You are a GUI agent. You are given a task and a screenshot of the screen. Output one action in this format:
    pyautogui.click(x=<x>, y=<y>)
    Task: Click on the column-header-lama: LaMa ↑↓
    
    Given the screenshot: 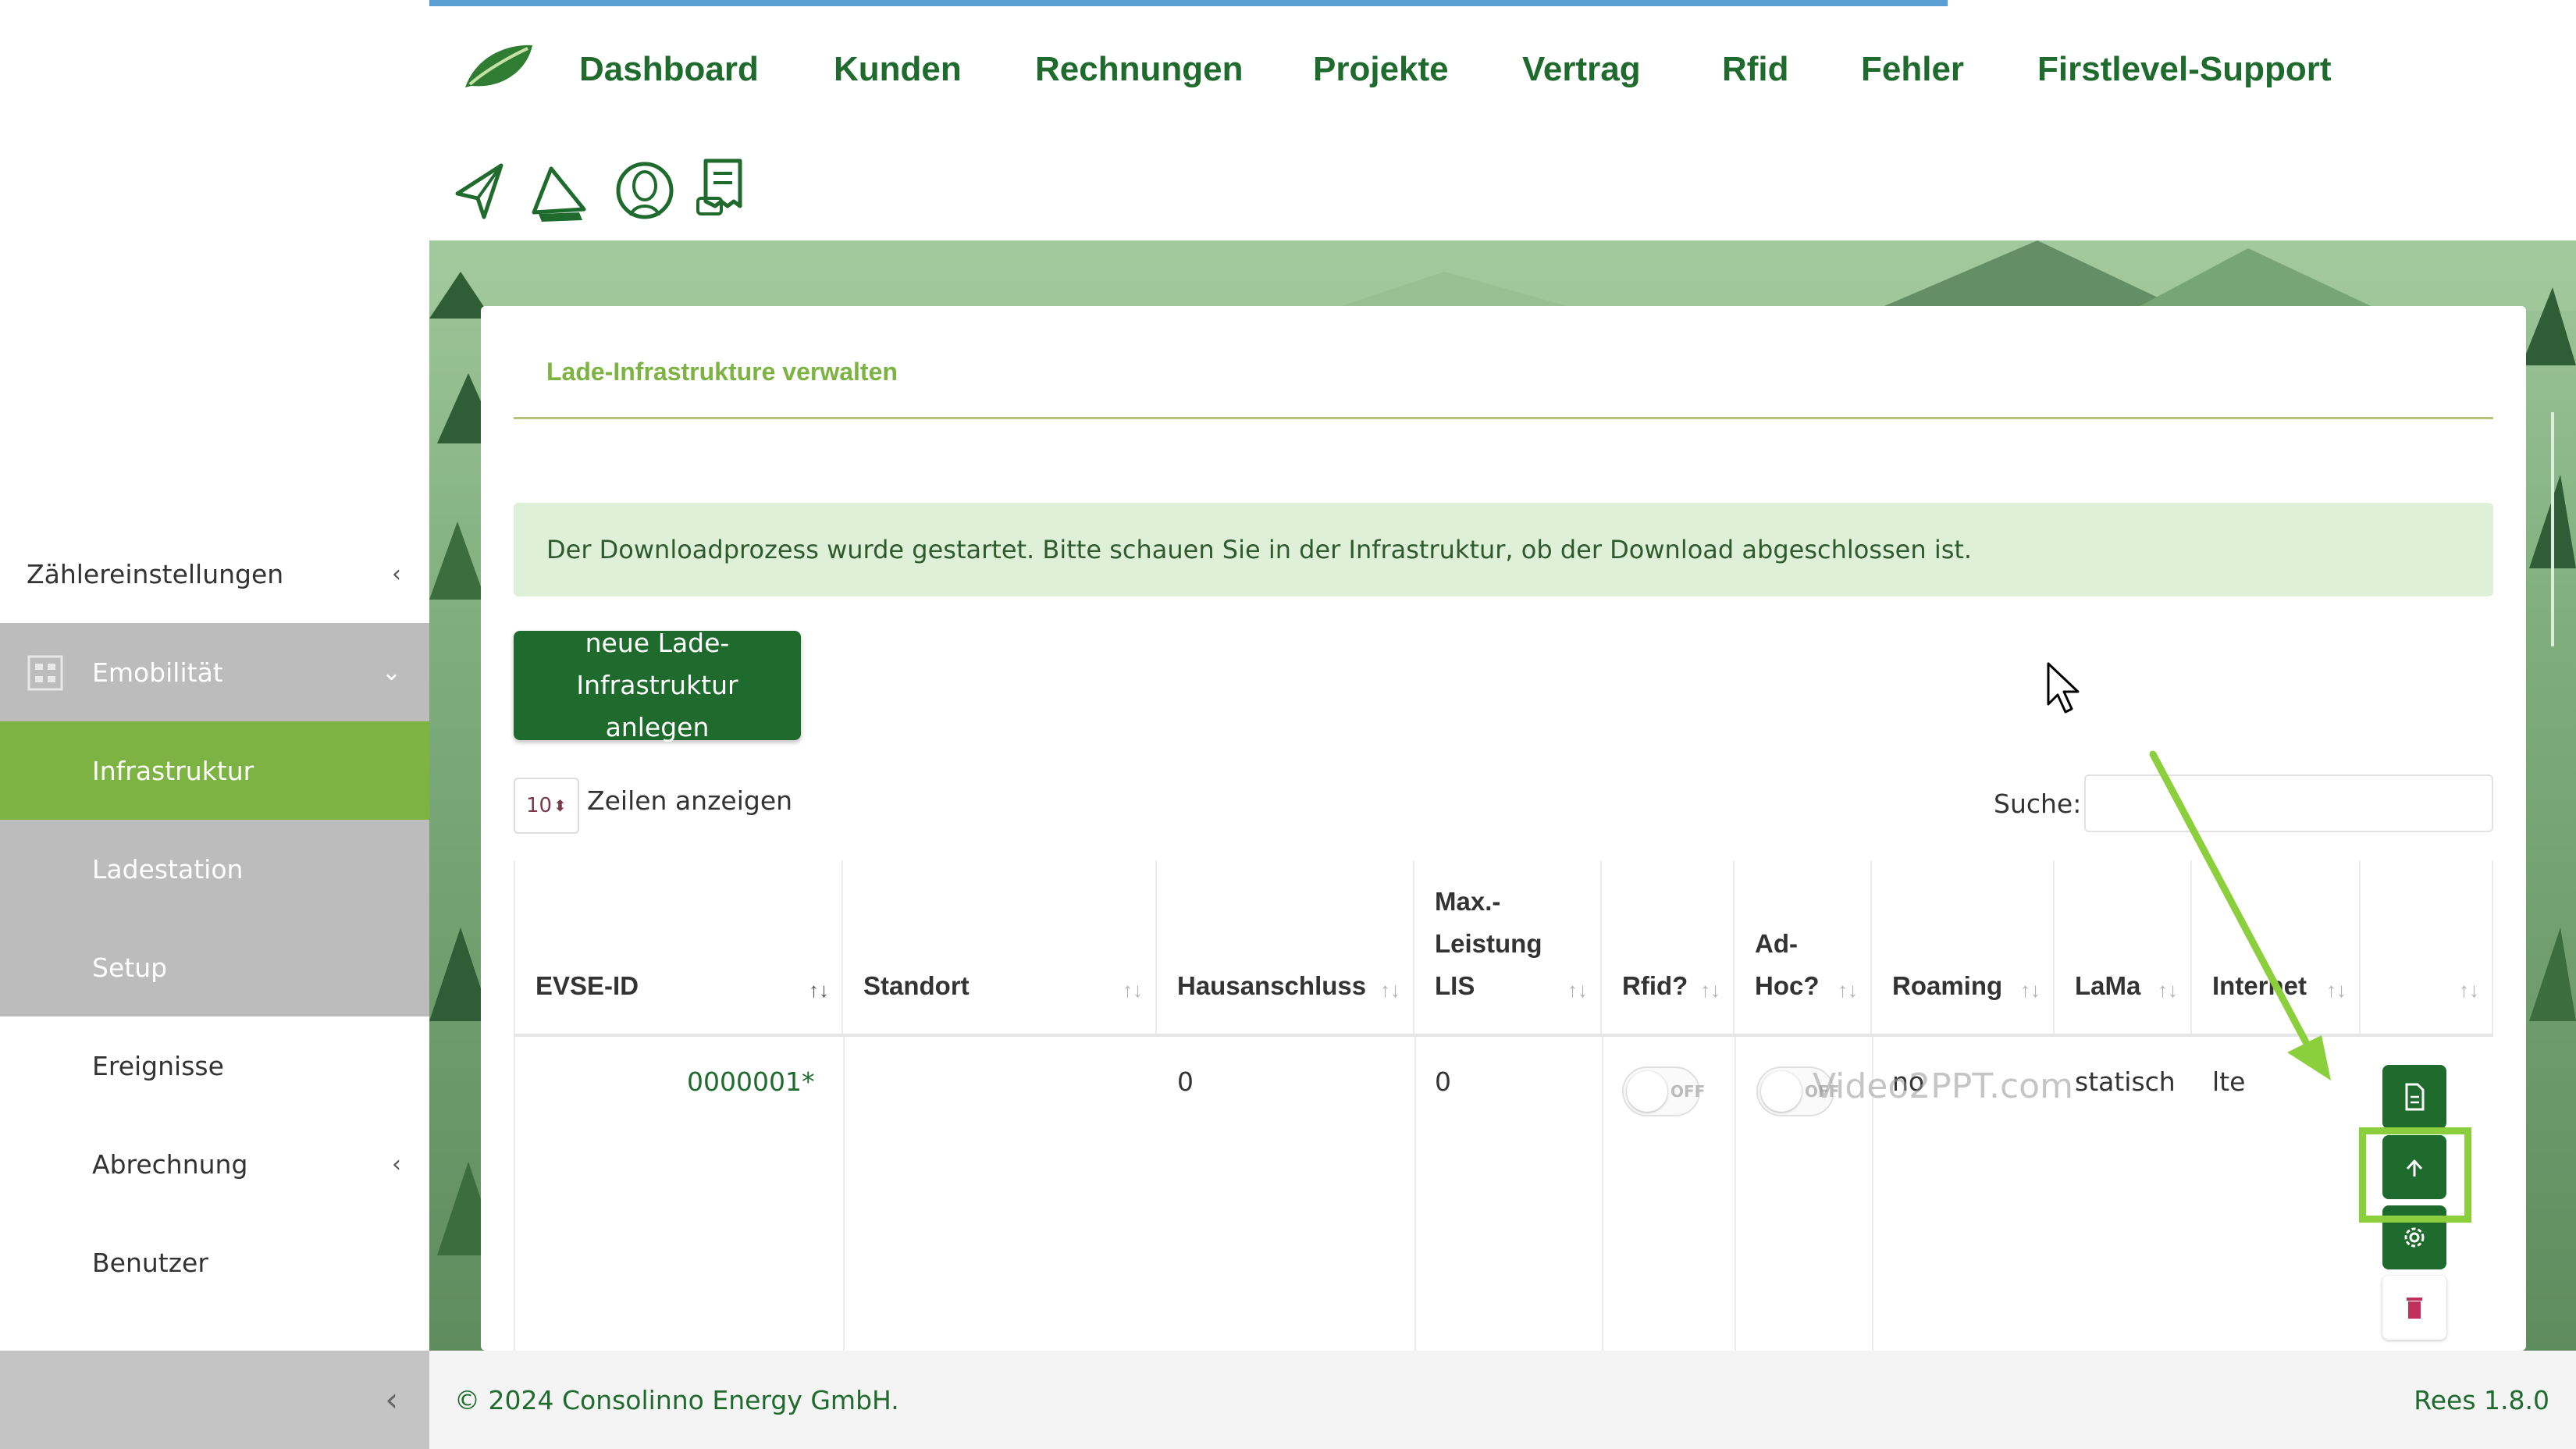 What is the action you would take?
    pyautogui.click(x=2123, y=947)
    